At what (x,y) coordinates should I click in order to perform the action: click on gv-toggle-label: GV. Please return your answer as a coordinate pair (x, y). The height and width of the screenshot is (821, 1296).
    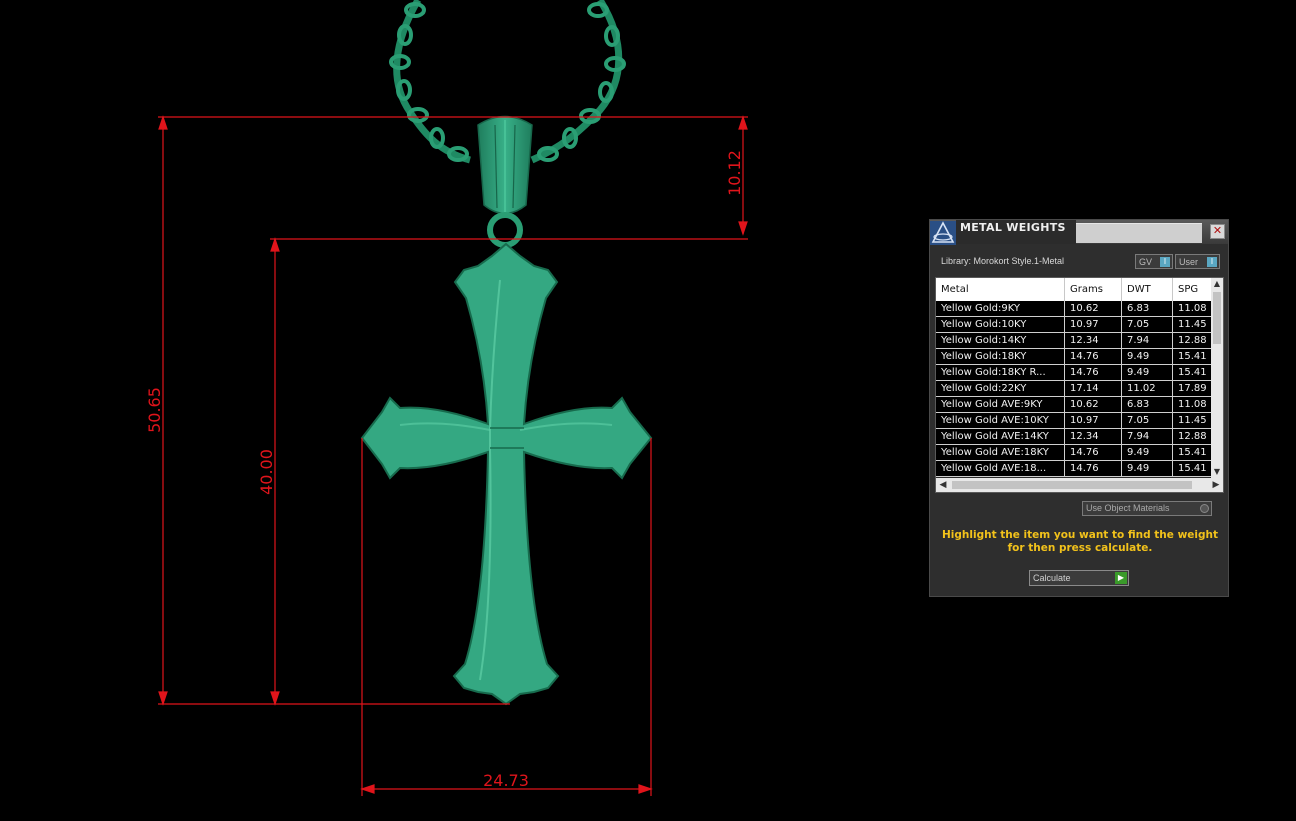
    Looking at the image, I should click on (1146, 262).